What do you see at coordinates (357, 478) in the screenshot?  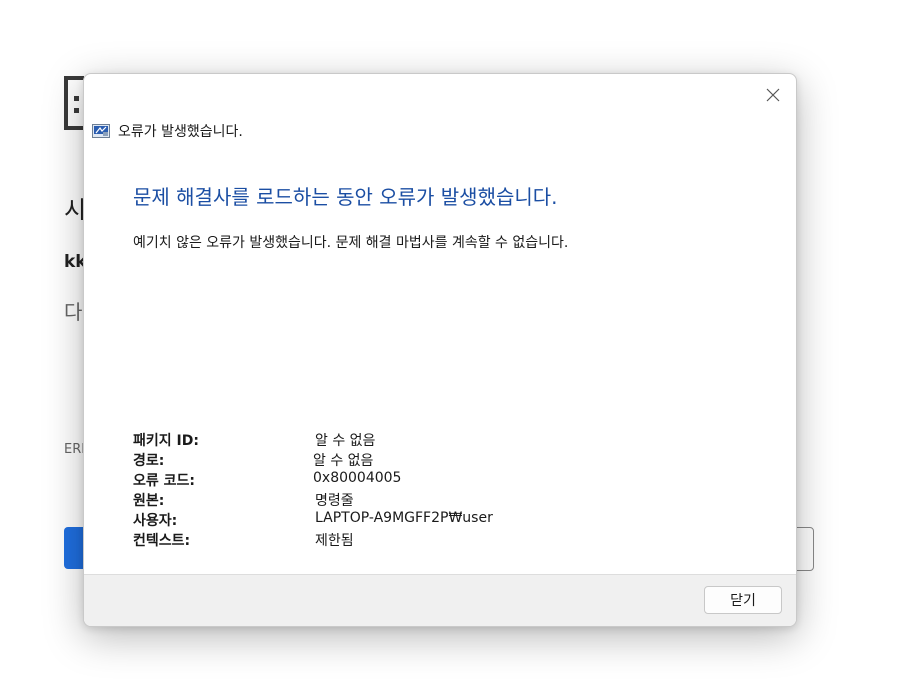 I see `detail-value: 0x80004005` at bounding box center [357, 478].